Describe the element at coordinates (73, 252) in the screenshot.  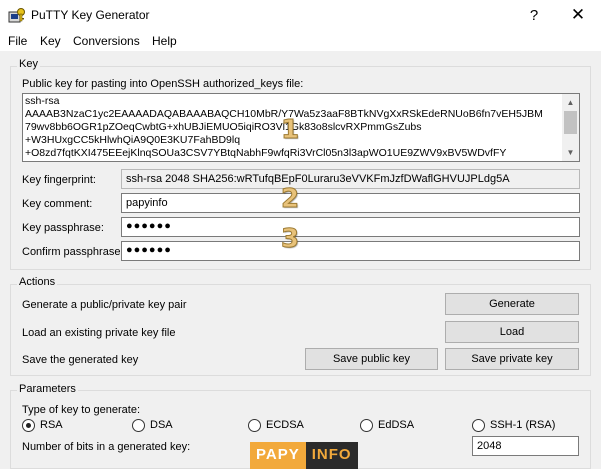
I see `confirm-label: Confirm passphrase:` at that location.